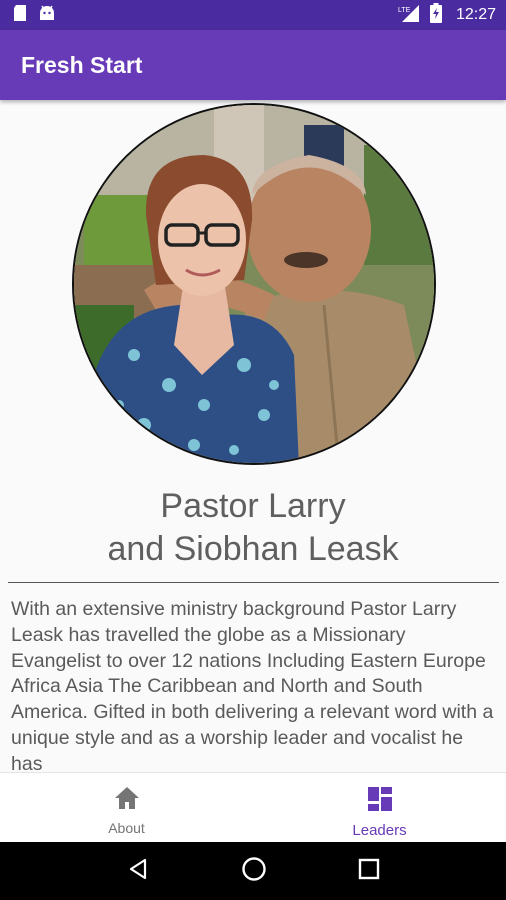 The width and height of the screenshot is (506, 900). What do you see at coordinates (253, 65) in the screenshot?
I see `app-bar: Fresh Start` at bounding box center [253, 65].